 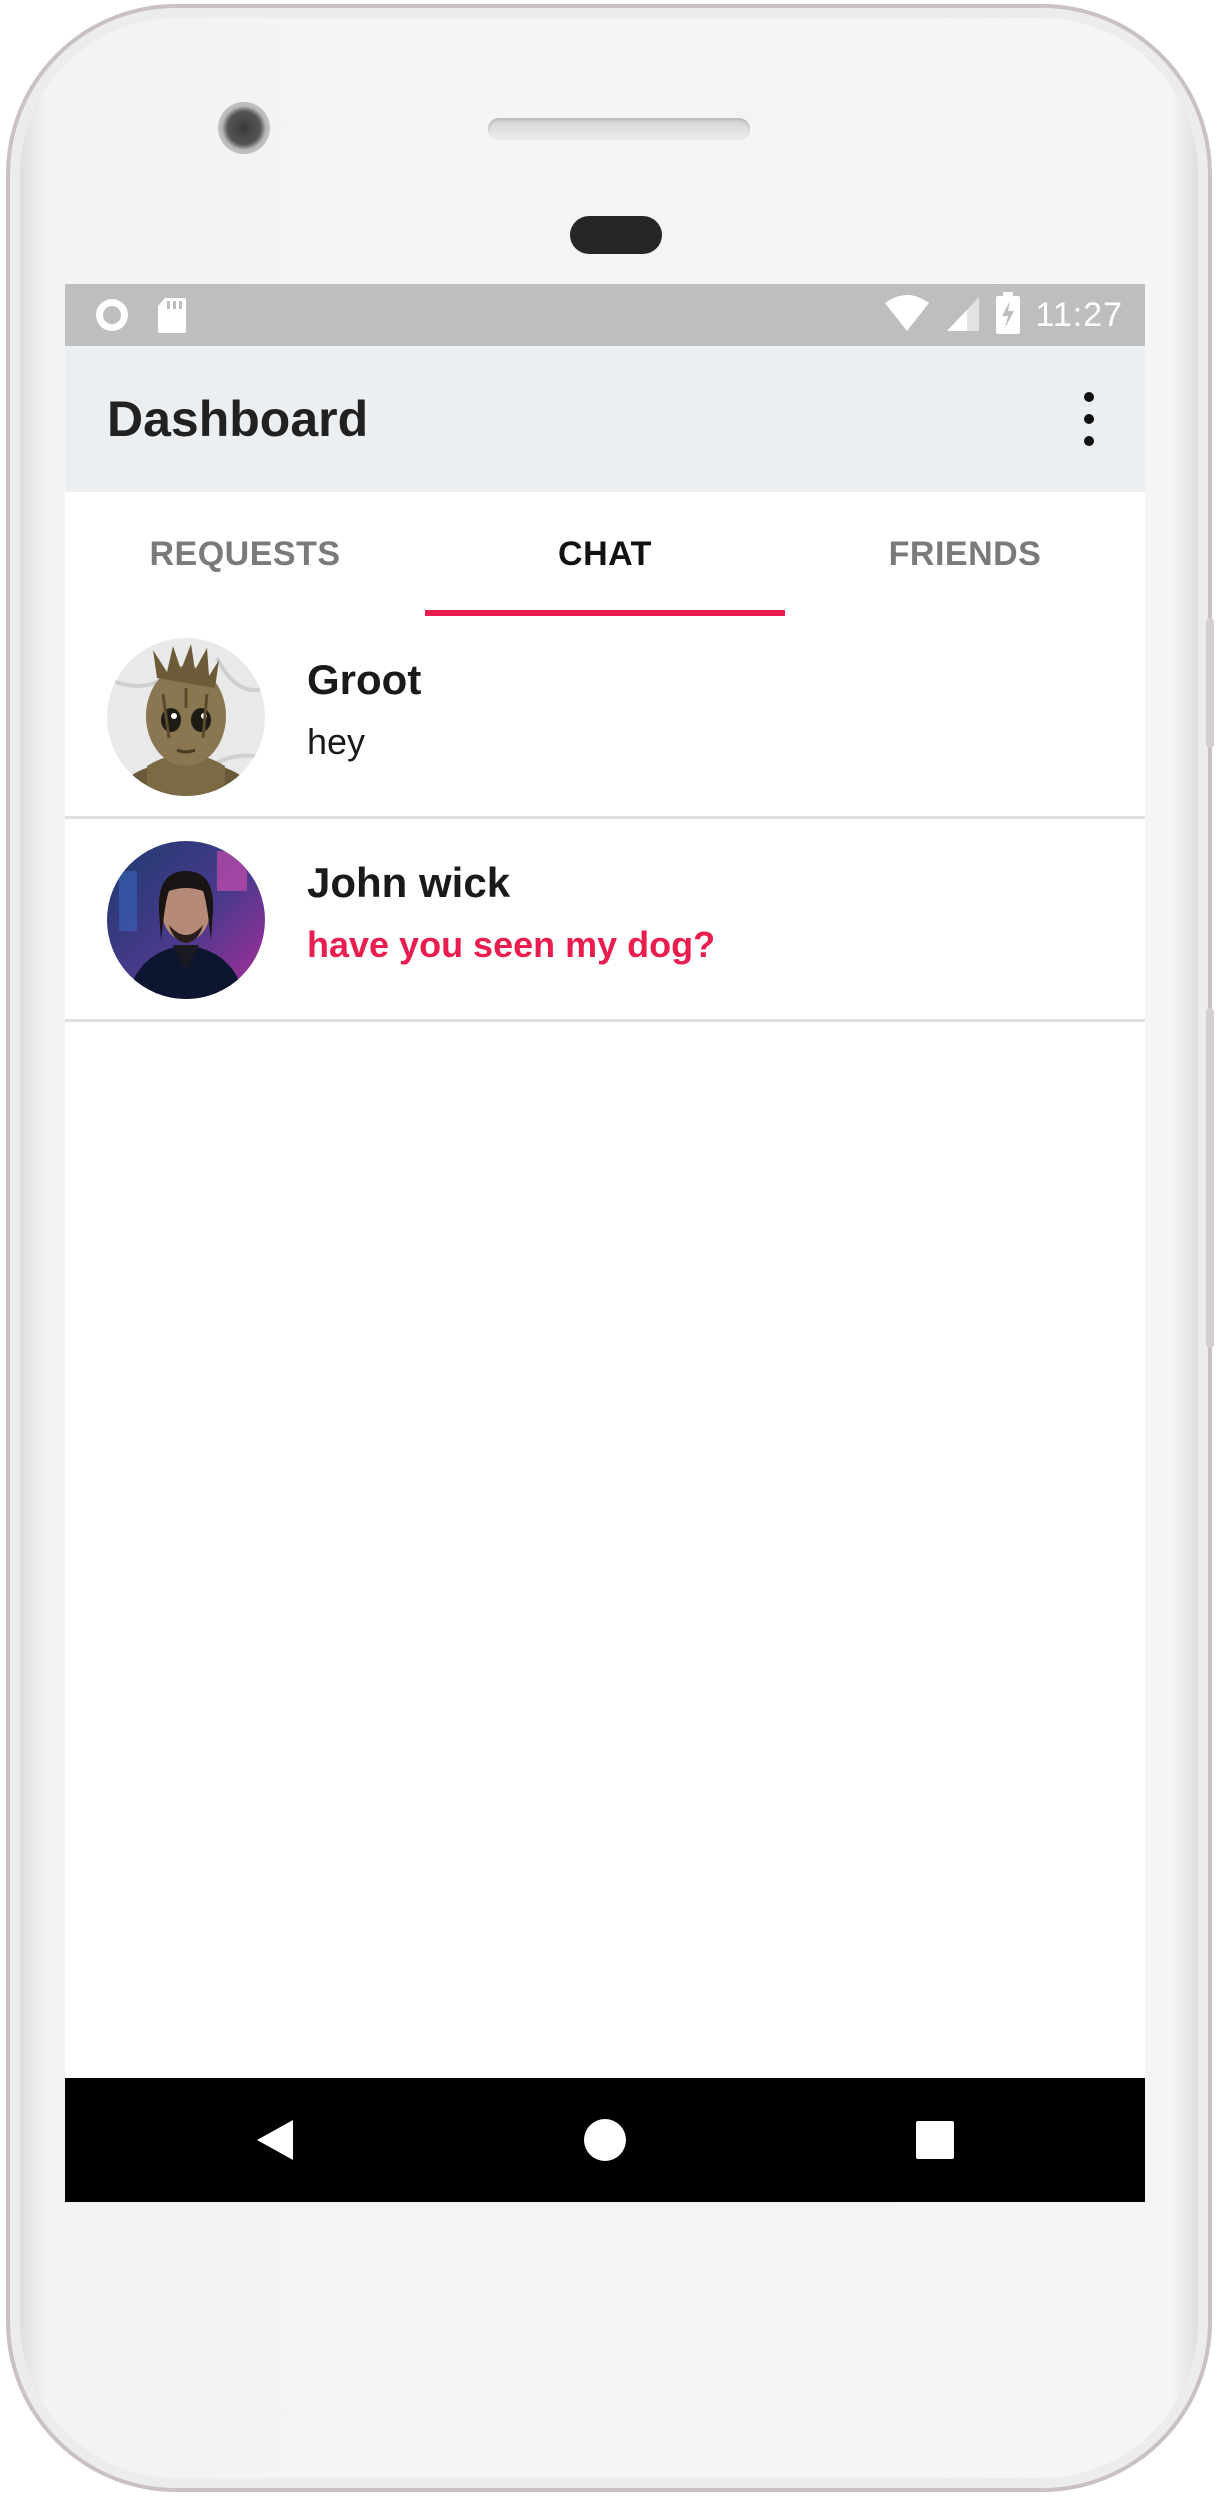 I want to click on tab-label: REQUESTS, so click(x=245, y=553).